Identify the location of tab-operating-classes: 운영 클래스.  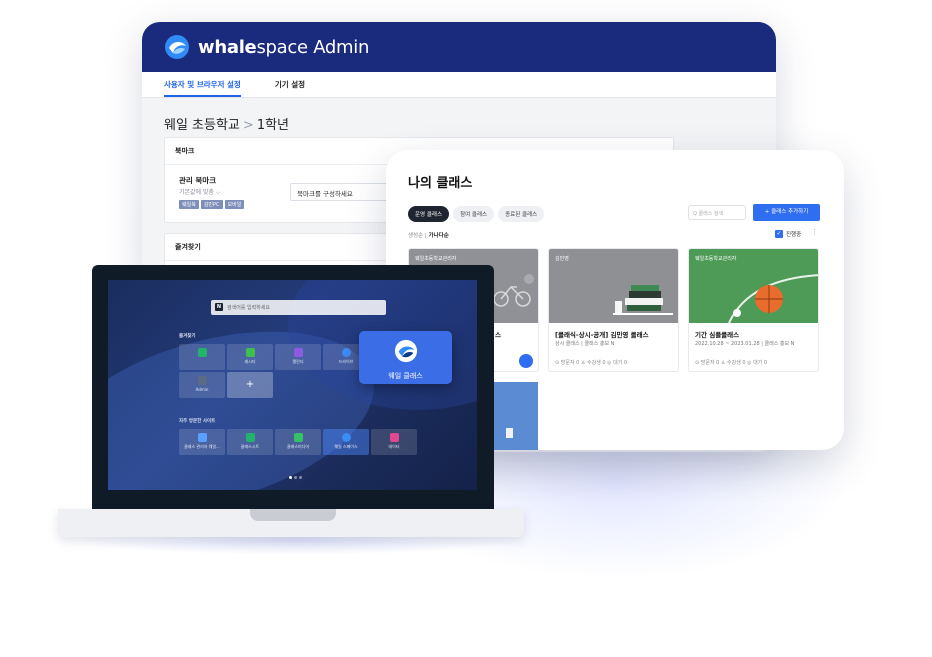
(429, 214).